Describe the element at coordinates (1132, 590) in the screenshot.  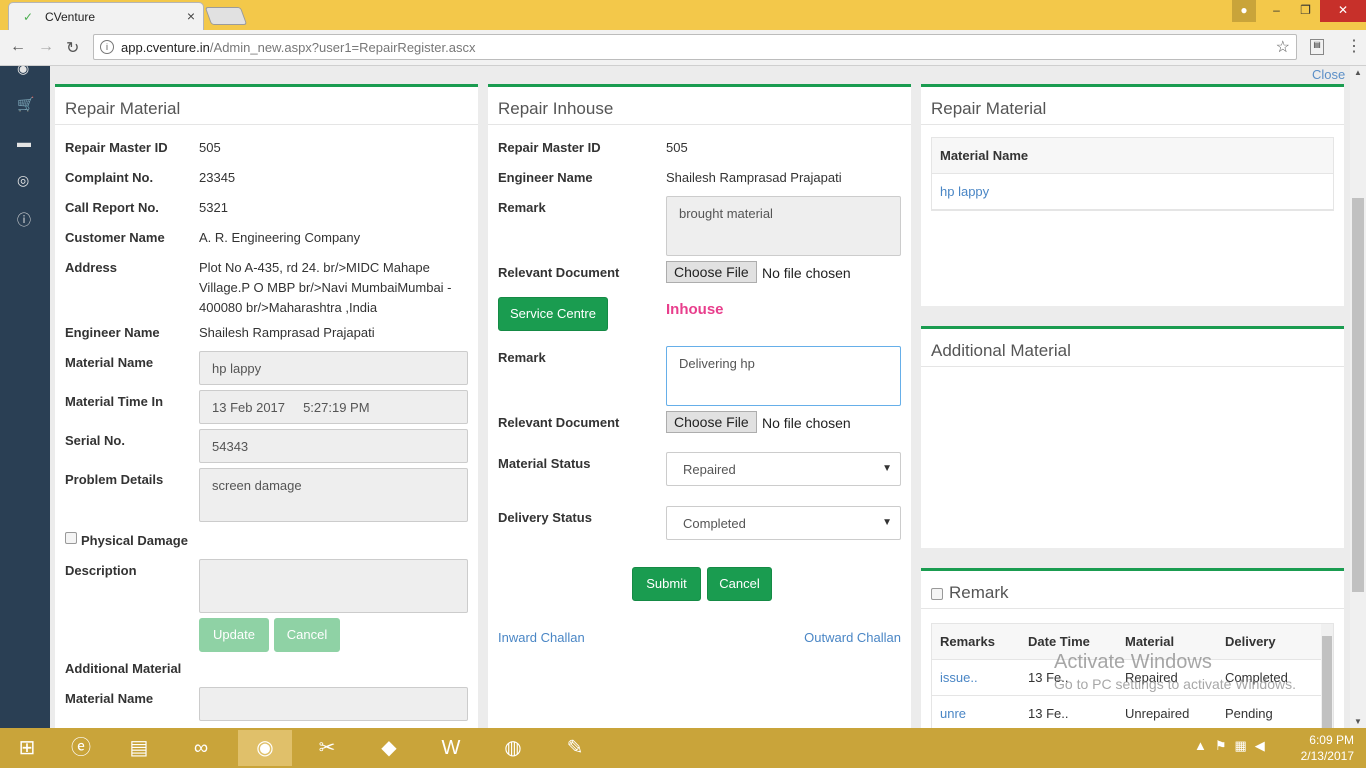
I see `panel-title: Remark` at that location.